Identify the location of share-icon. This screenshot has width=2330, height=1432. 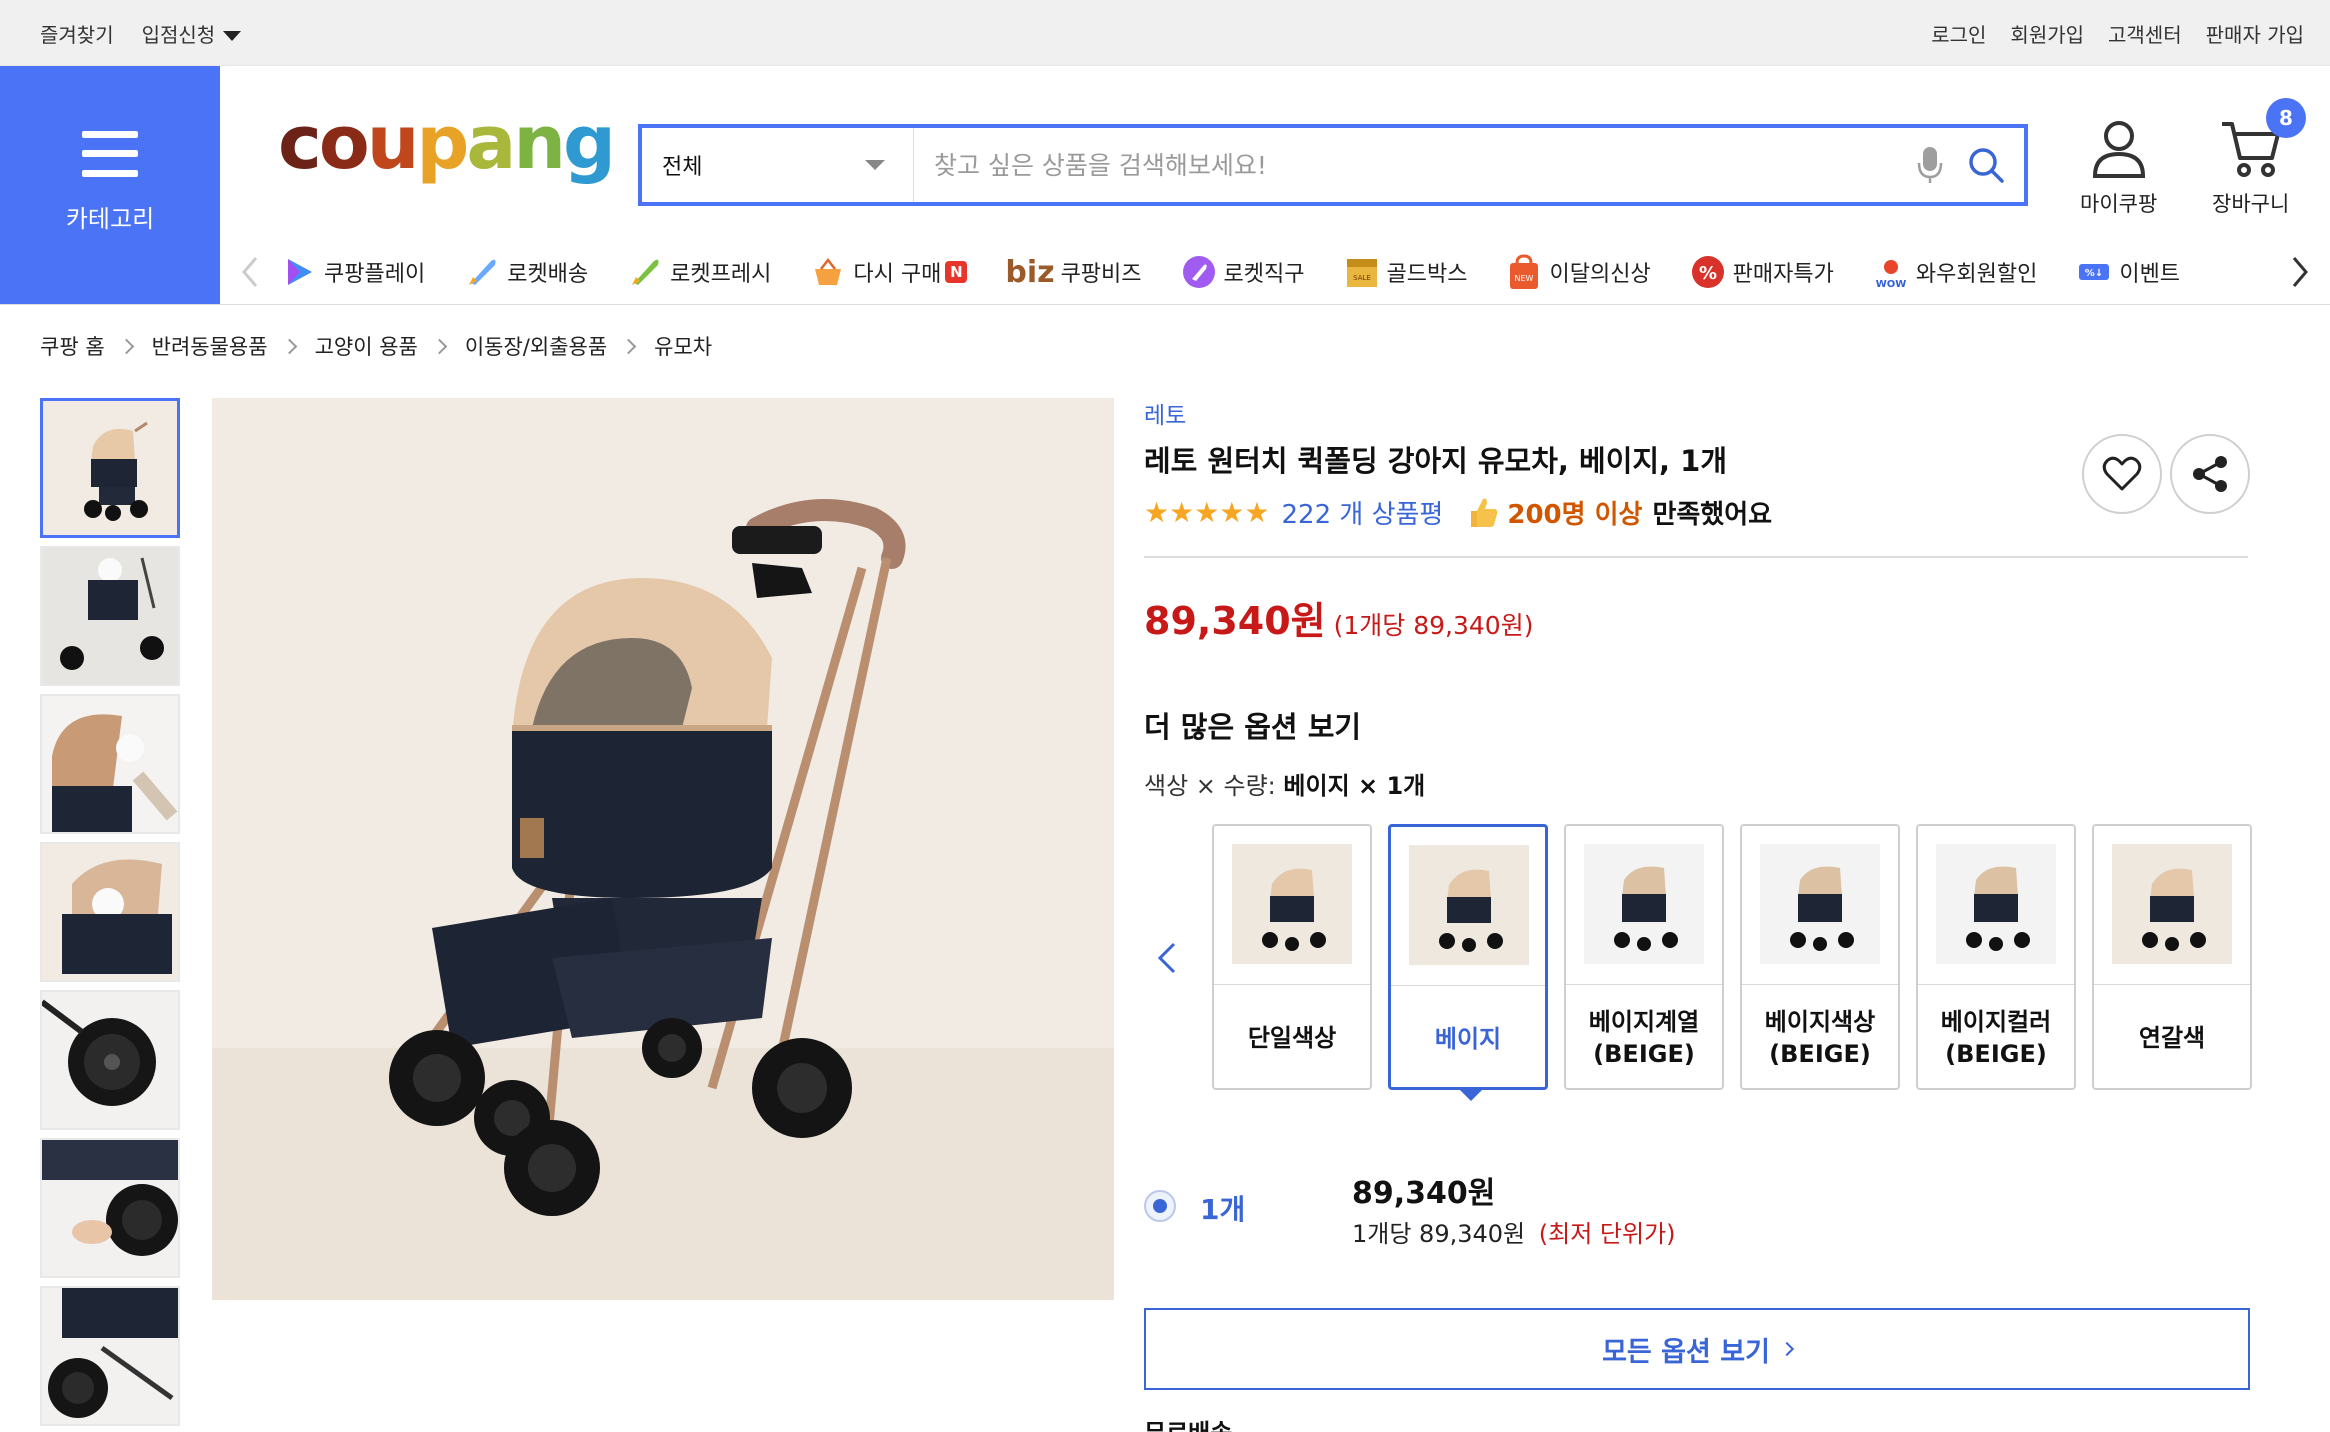
(2210, 474).